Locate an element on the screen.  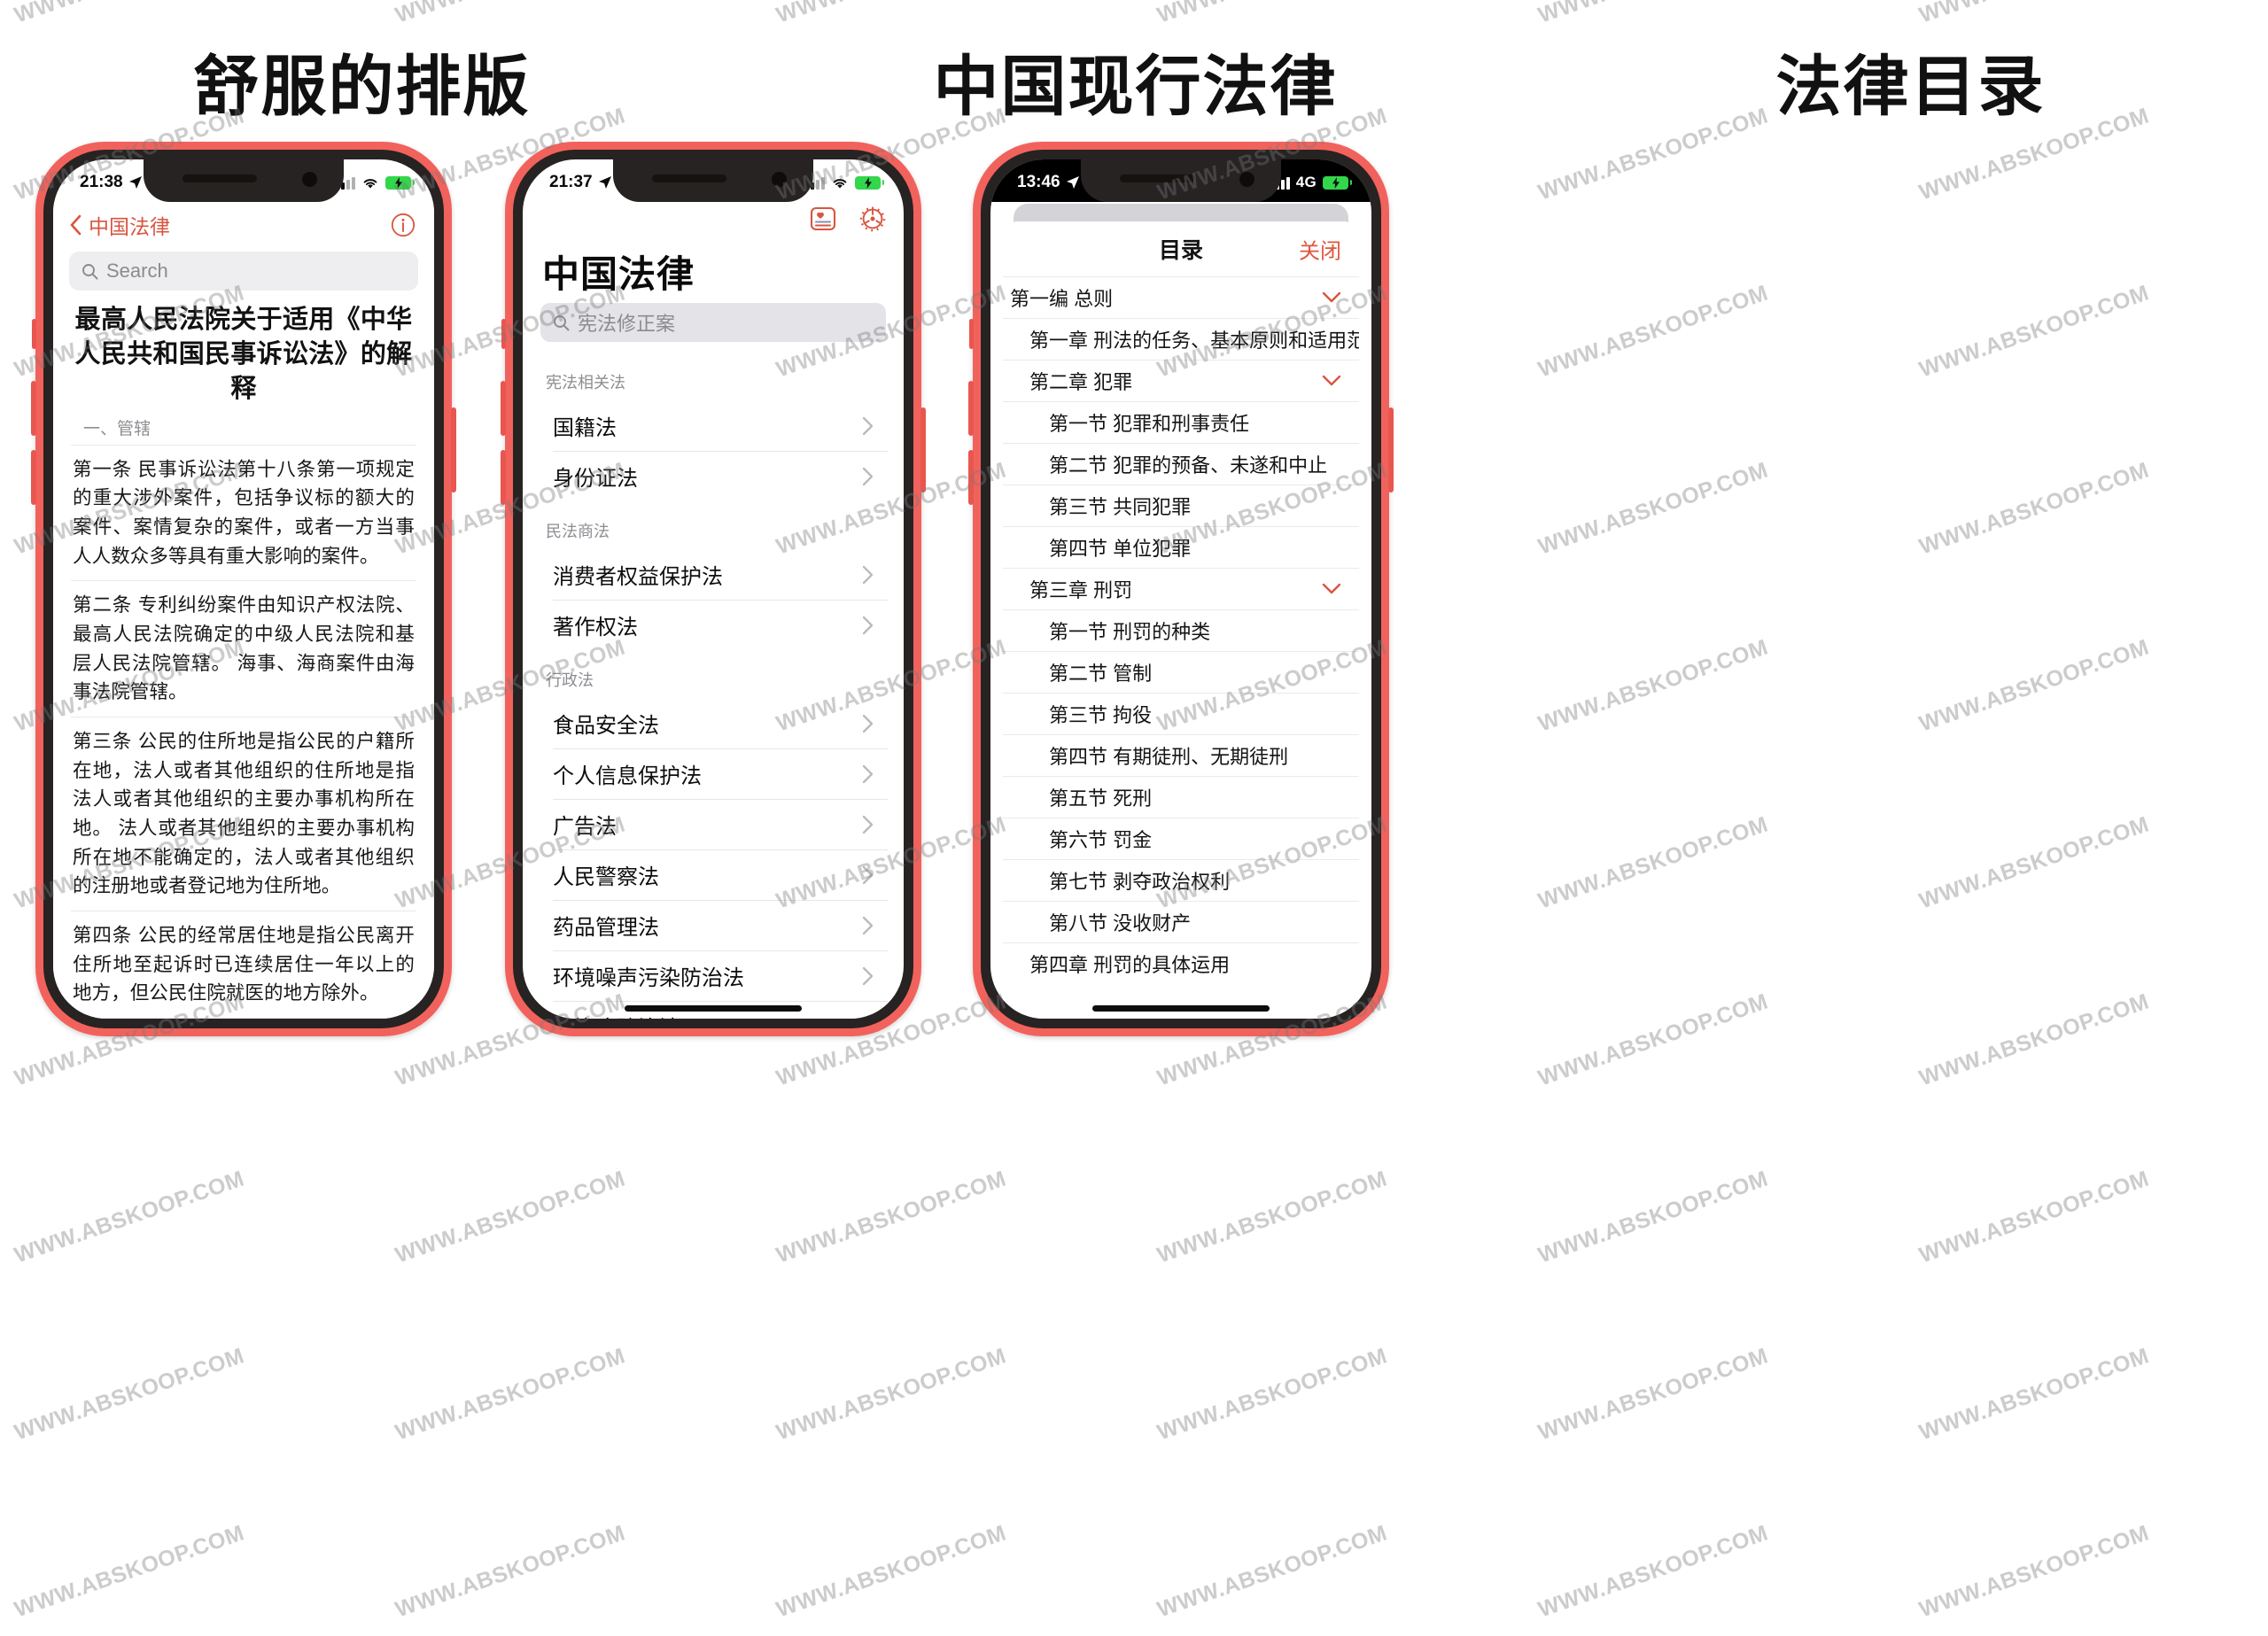
toc-row: 第一节 犯罪和刑事责任 is located at coordinates (1181, 422).